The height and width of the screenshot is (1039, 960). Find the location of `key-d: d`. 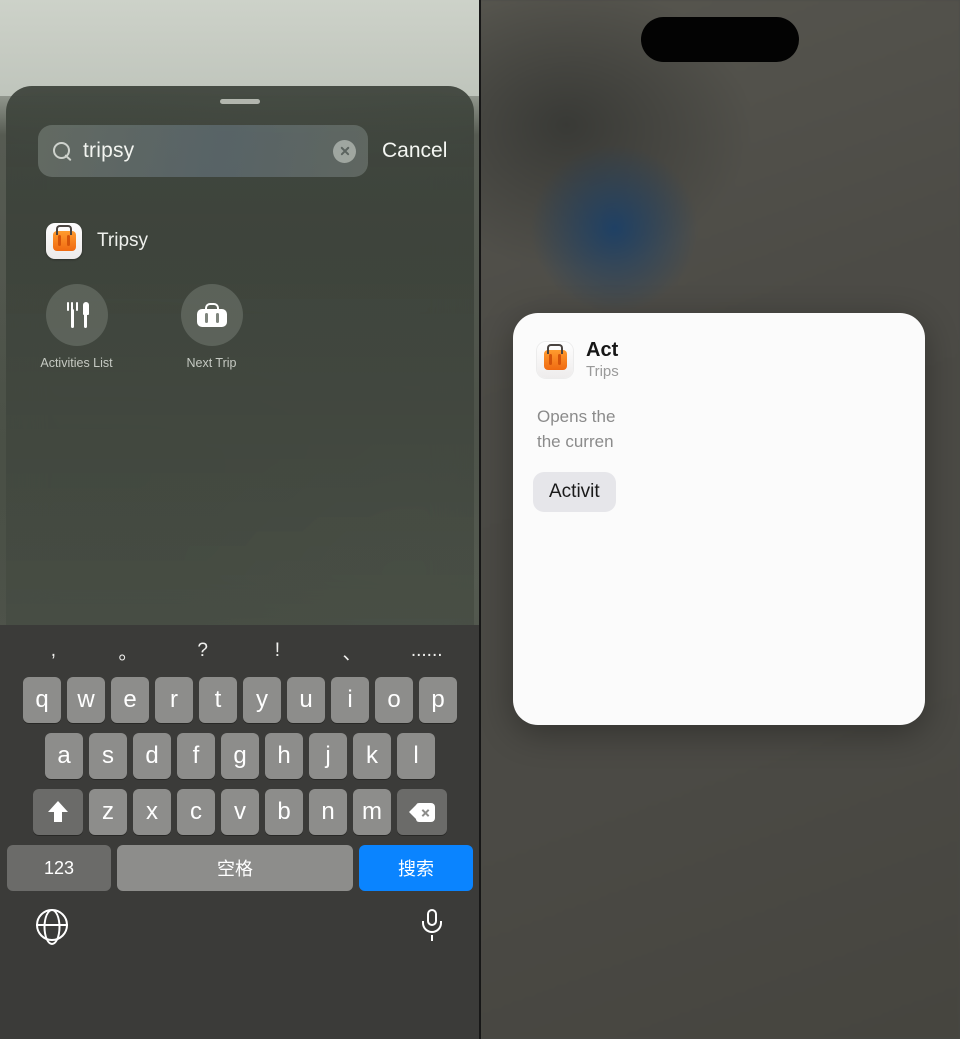

key-d: d is located at coordinates (152, 756).